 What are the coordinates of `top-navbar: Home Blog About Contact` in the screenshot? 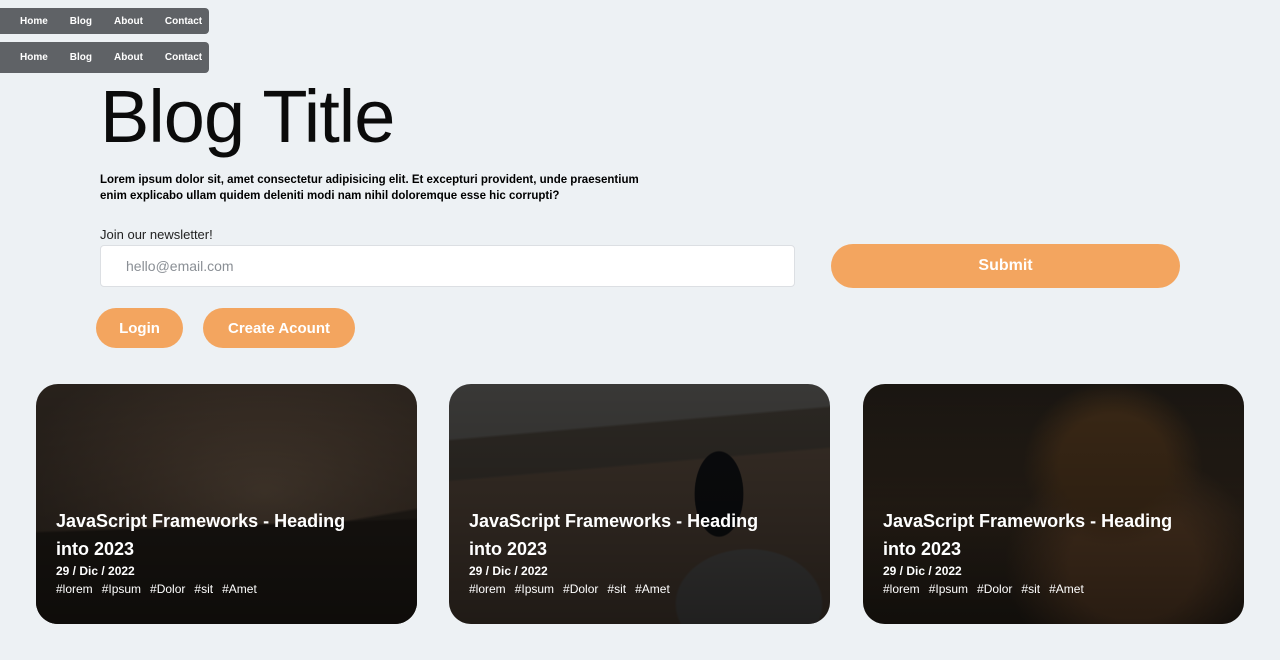 It's located at (104, 21).